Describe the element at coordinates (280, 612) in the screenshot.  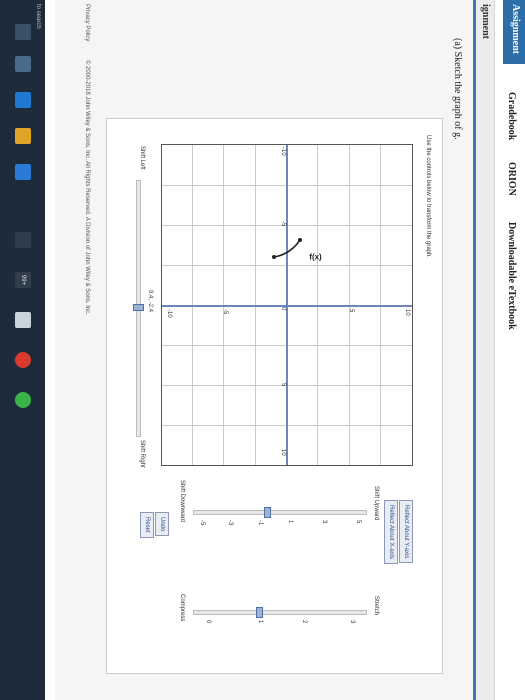
I see `stretch-slider` at that location.